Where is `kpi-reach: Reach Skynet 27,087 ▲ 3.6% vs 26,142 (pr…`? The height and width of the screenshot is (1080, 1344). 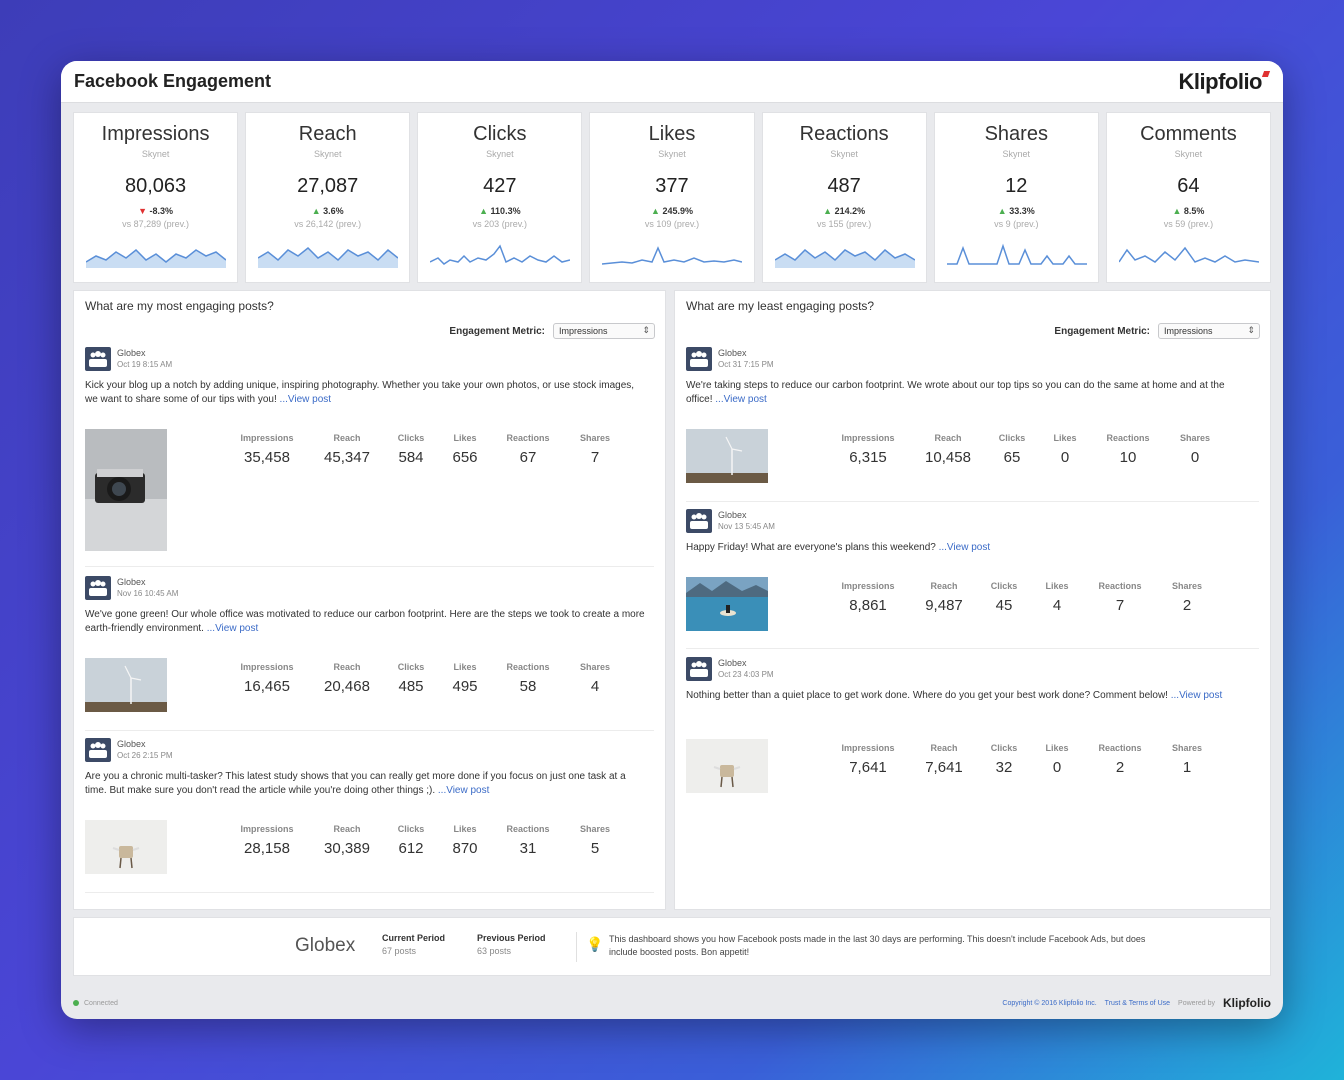 kpi-reach: Reach Skynet 27,087 ▲ 3.6% vs 26,142 (pr… is located at coordinates (328, 197).